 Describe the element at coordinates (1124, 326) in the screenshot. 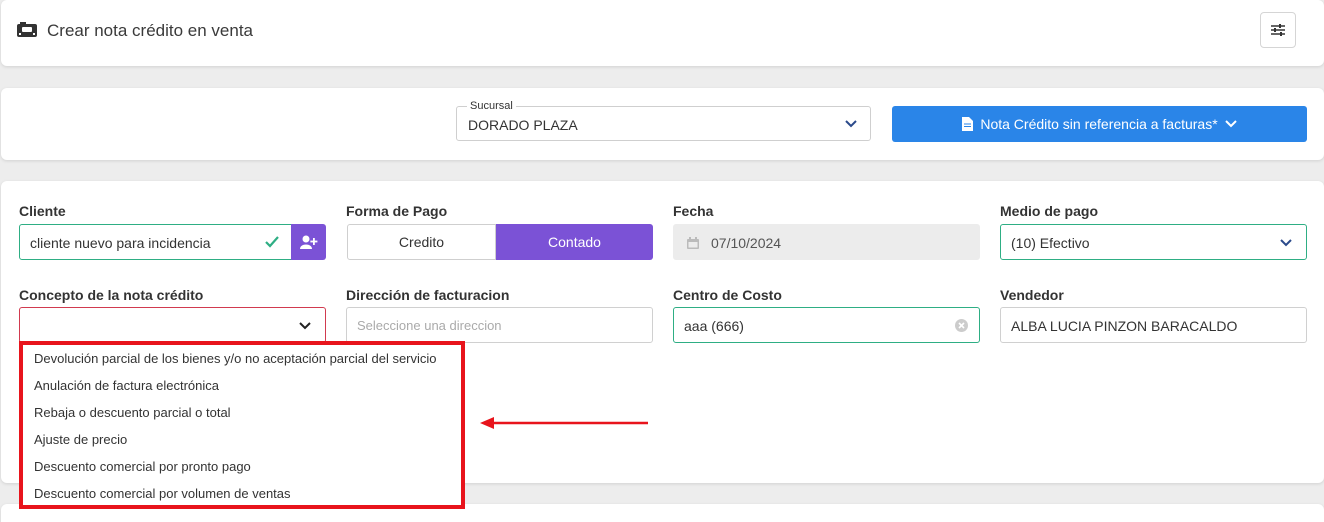

I see `vendedor-value: ALBA LUCIA PINZON BARACALDO` at that location.